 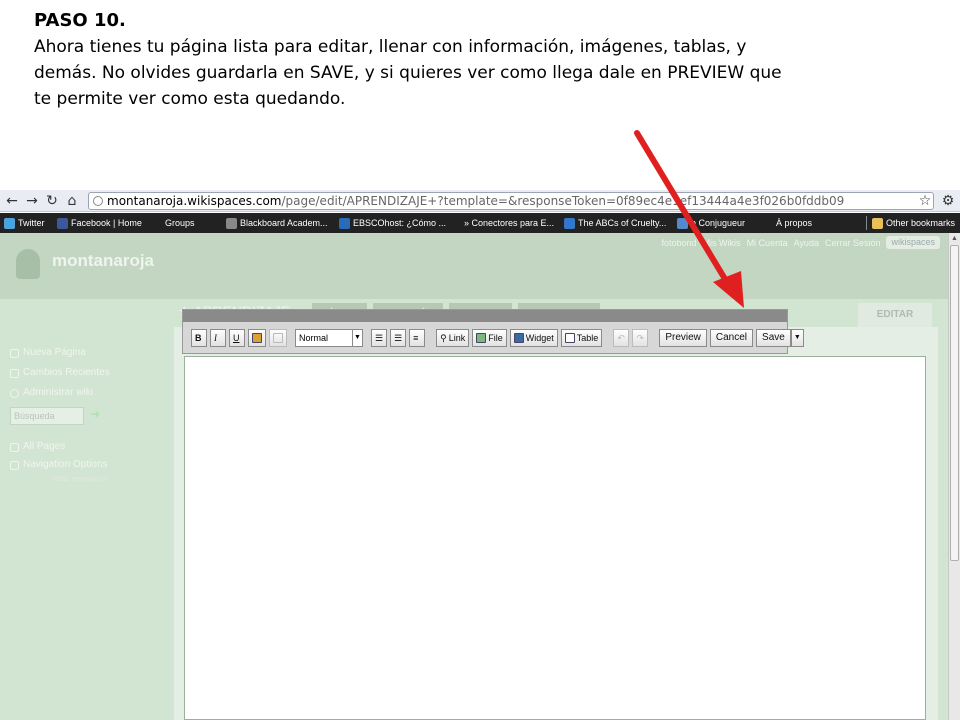 What do you see at coordinates (90, 465) in the screenshot?
I see `sidebar-item-navigation-options: Navigation Options` at bounding box center [90, 465].